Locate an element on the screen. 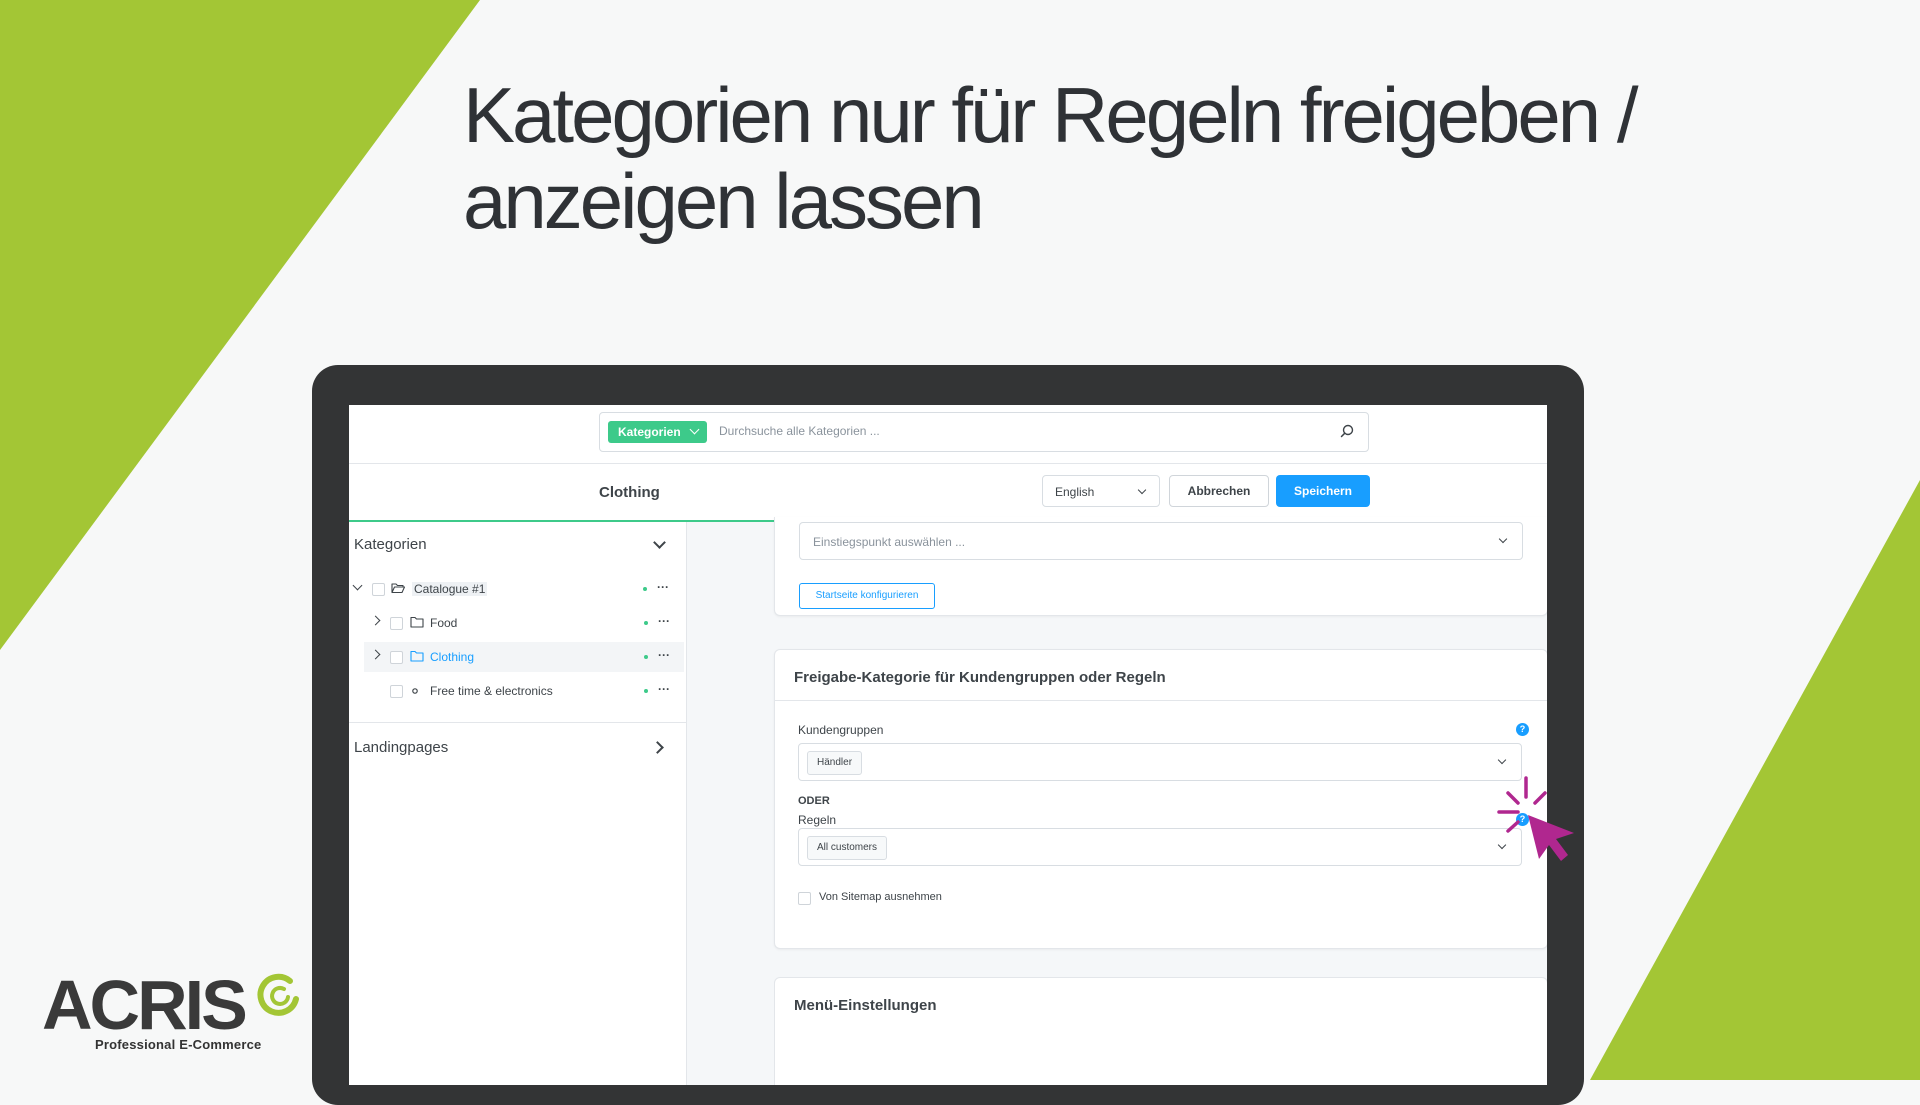 The width and height of the screenshot is (1920, 1105). exclude-sitemap-label: Von Sitemap ausnehmen is located at coordinates (880, 897).